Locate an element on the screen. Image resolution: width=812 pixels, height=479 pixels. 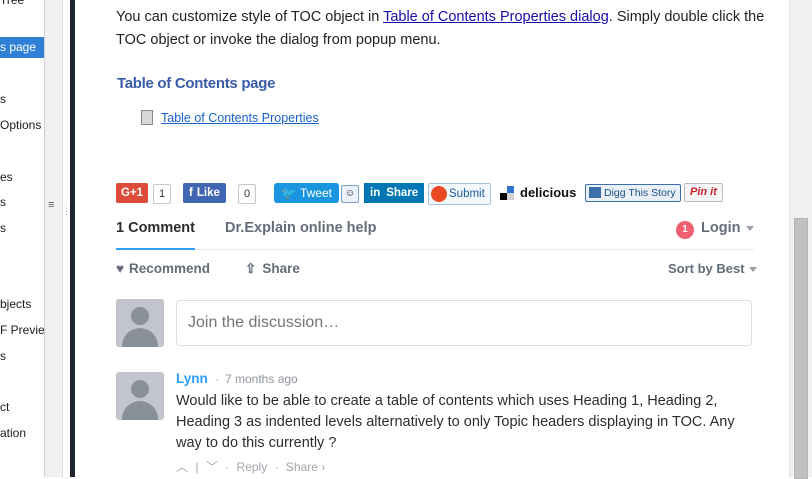
sidebar-item: Tree is located at coordinates (12, 3).